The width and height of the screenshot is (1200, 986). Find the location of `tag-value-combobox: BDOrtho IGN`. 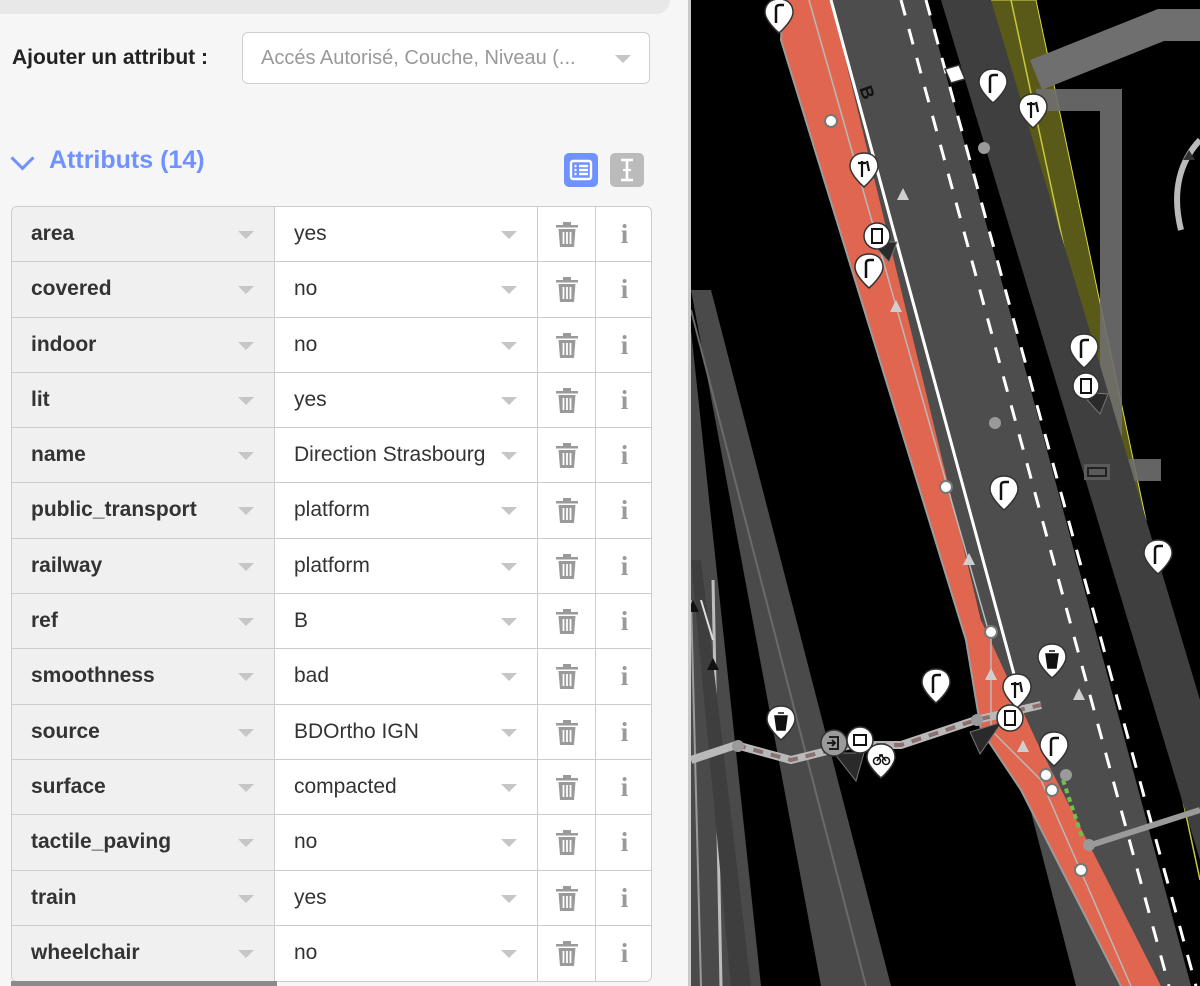

tag-value-combobox: BDOrtho IGN is located at coordinates (406, 731).